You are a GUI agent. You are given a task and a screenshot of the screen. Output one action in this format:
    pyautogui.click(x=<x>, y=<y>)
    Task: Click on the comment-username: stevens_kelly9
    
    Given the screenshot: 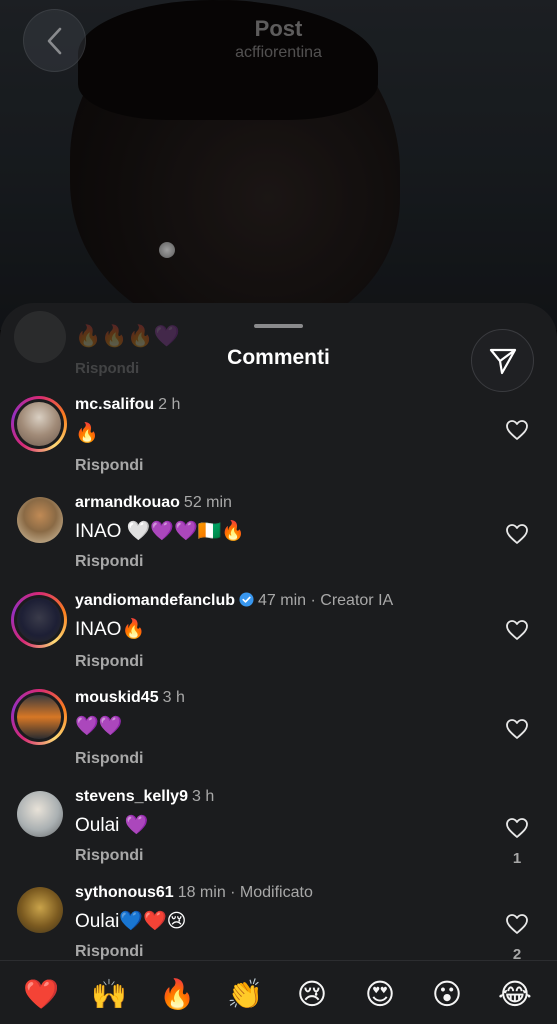 What is the action you would take?
    pyautogui.click(x=131, y=796)
    